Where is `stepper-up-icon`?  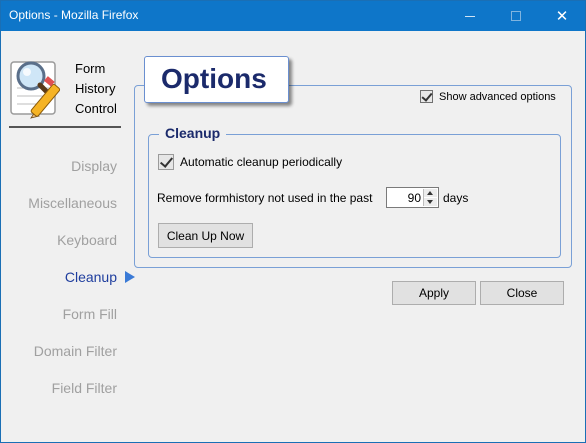
stepper-up-icon is located at coordinates (430, 193).